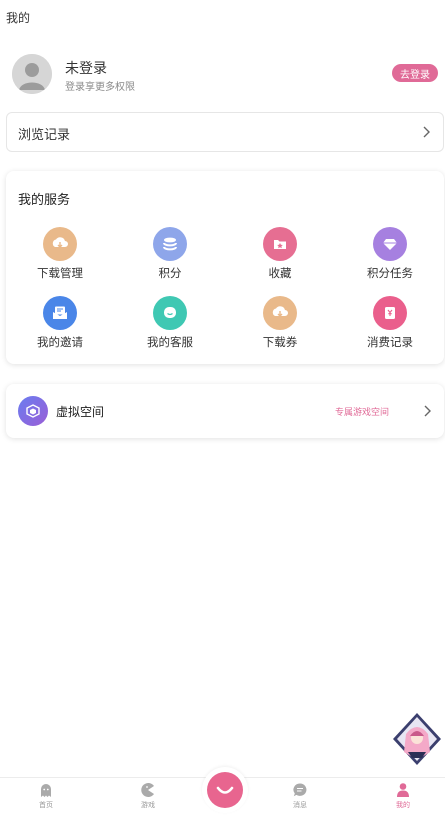  I want to click on login-button: 去登录, so click(415, 73).